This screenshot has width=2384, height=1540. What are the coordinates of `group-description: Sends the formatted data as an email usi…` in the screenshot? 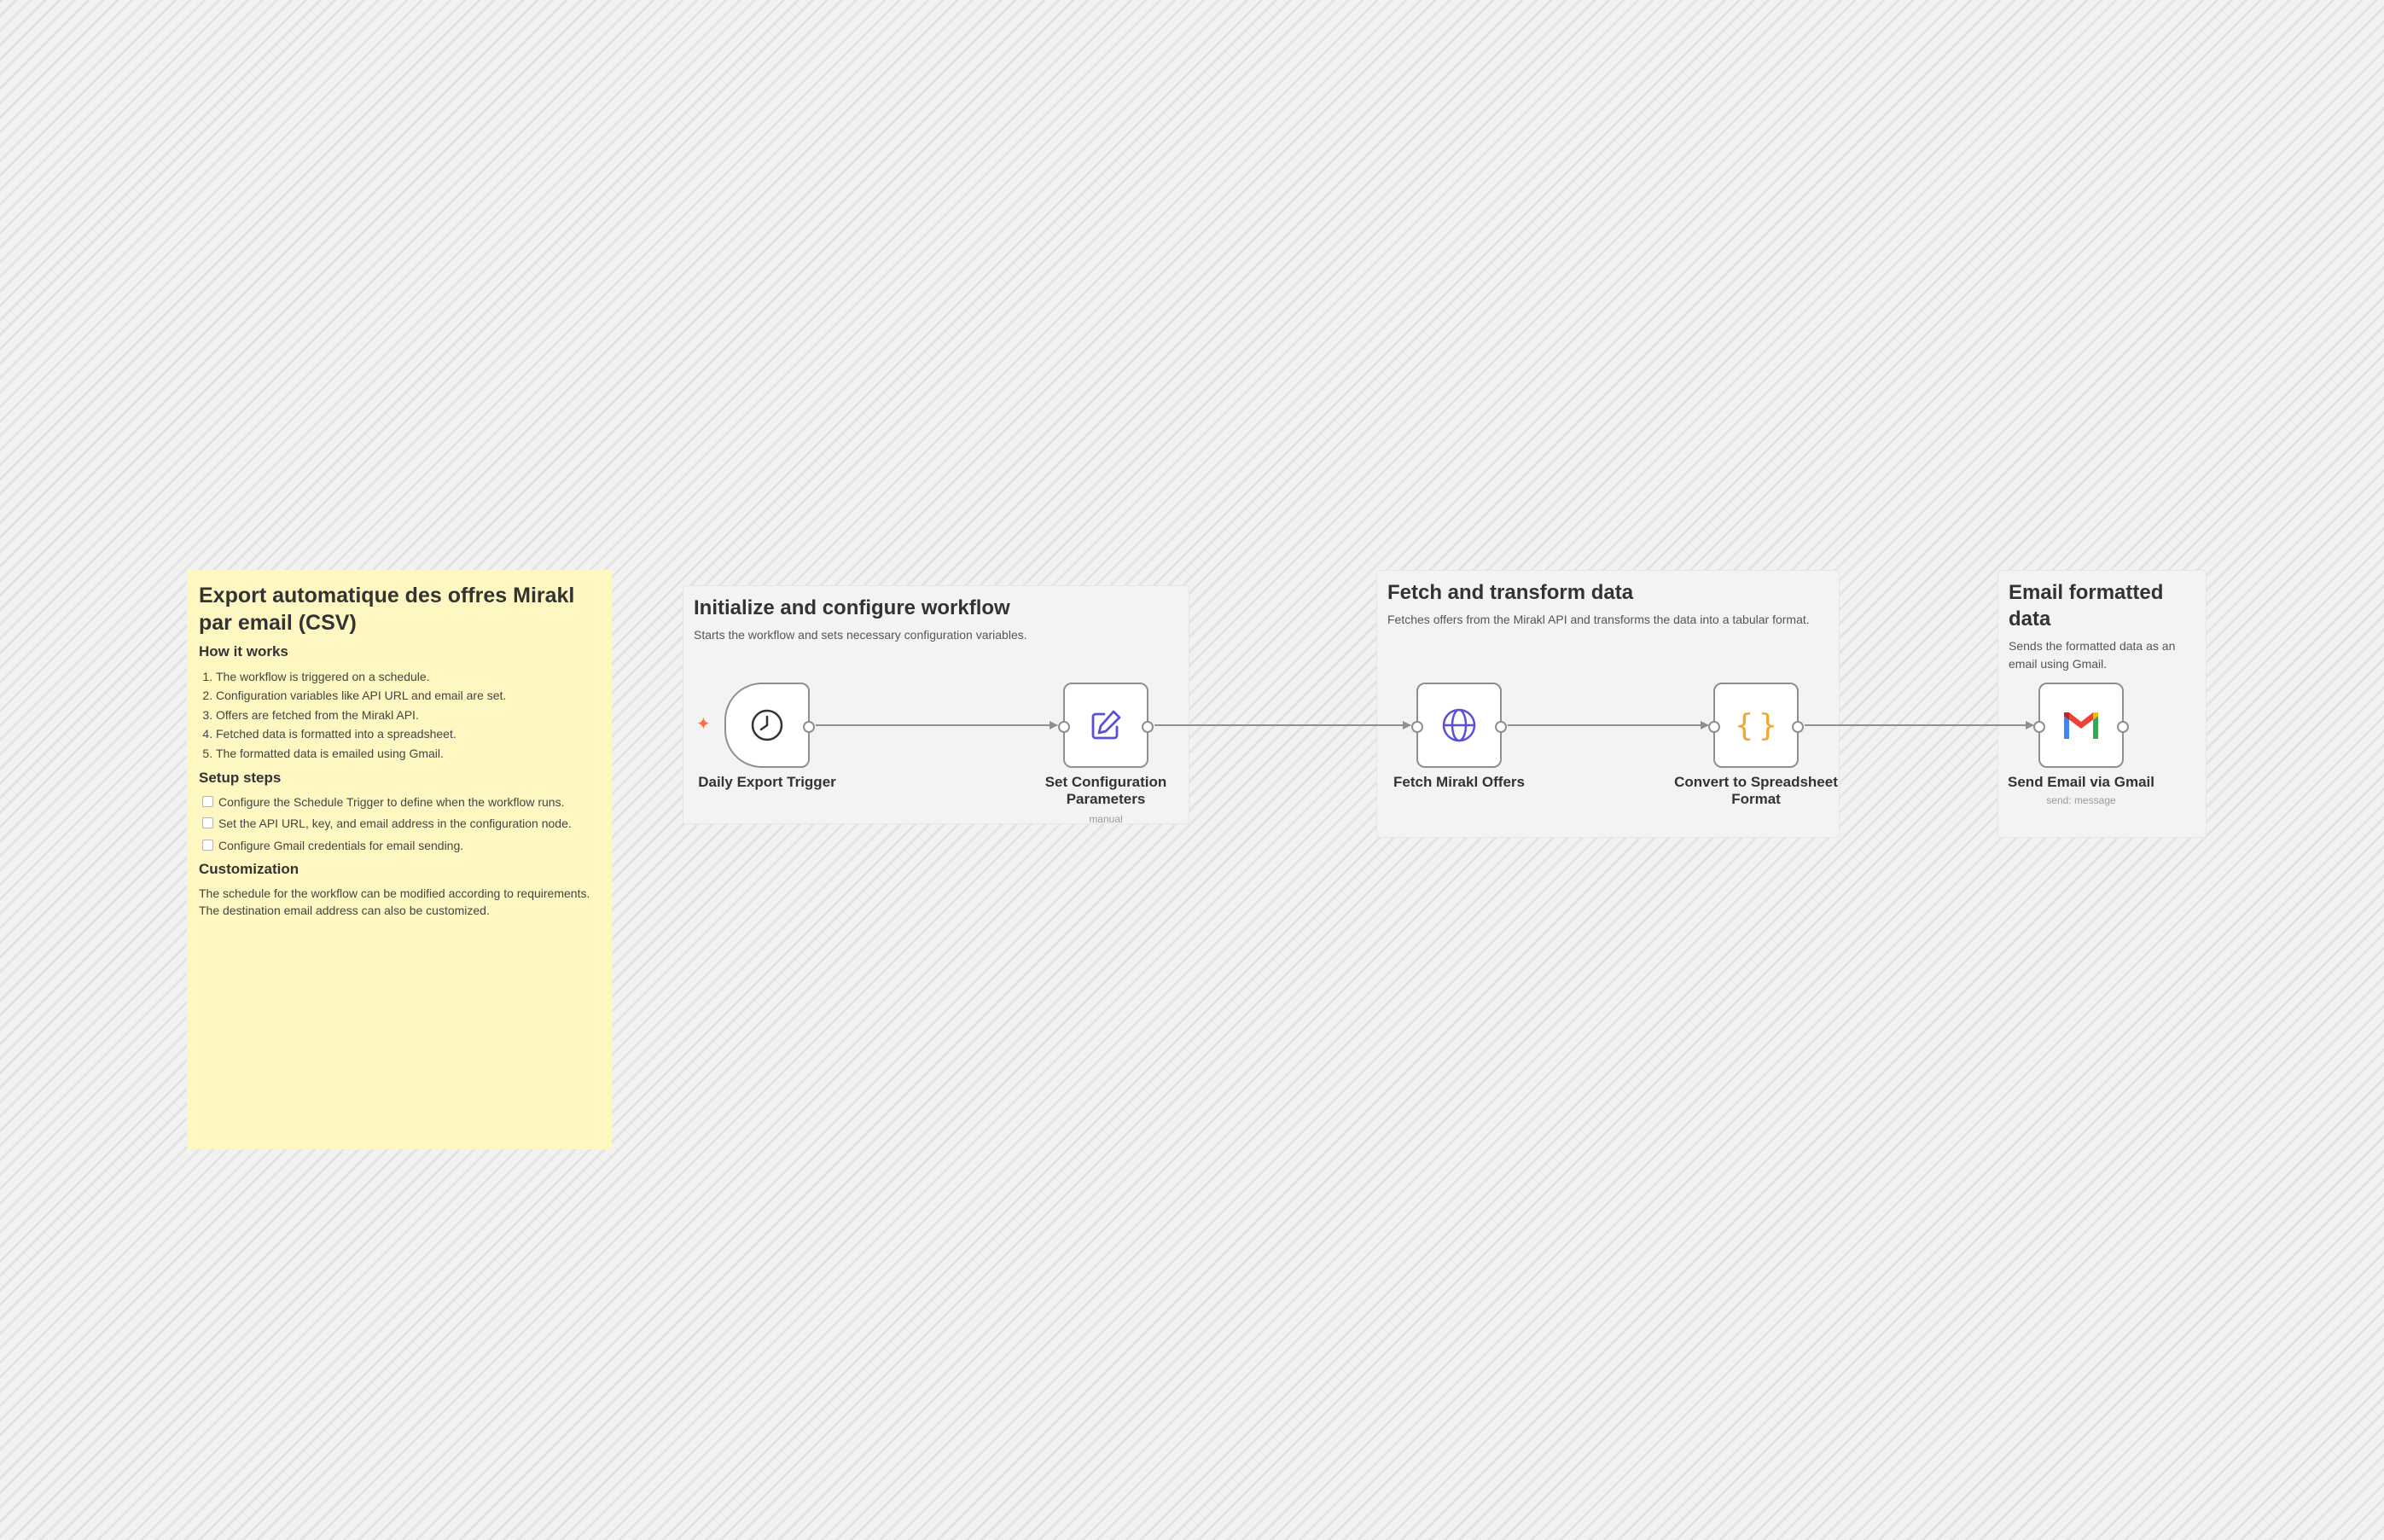 It's located at (2092, 655).